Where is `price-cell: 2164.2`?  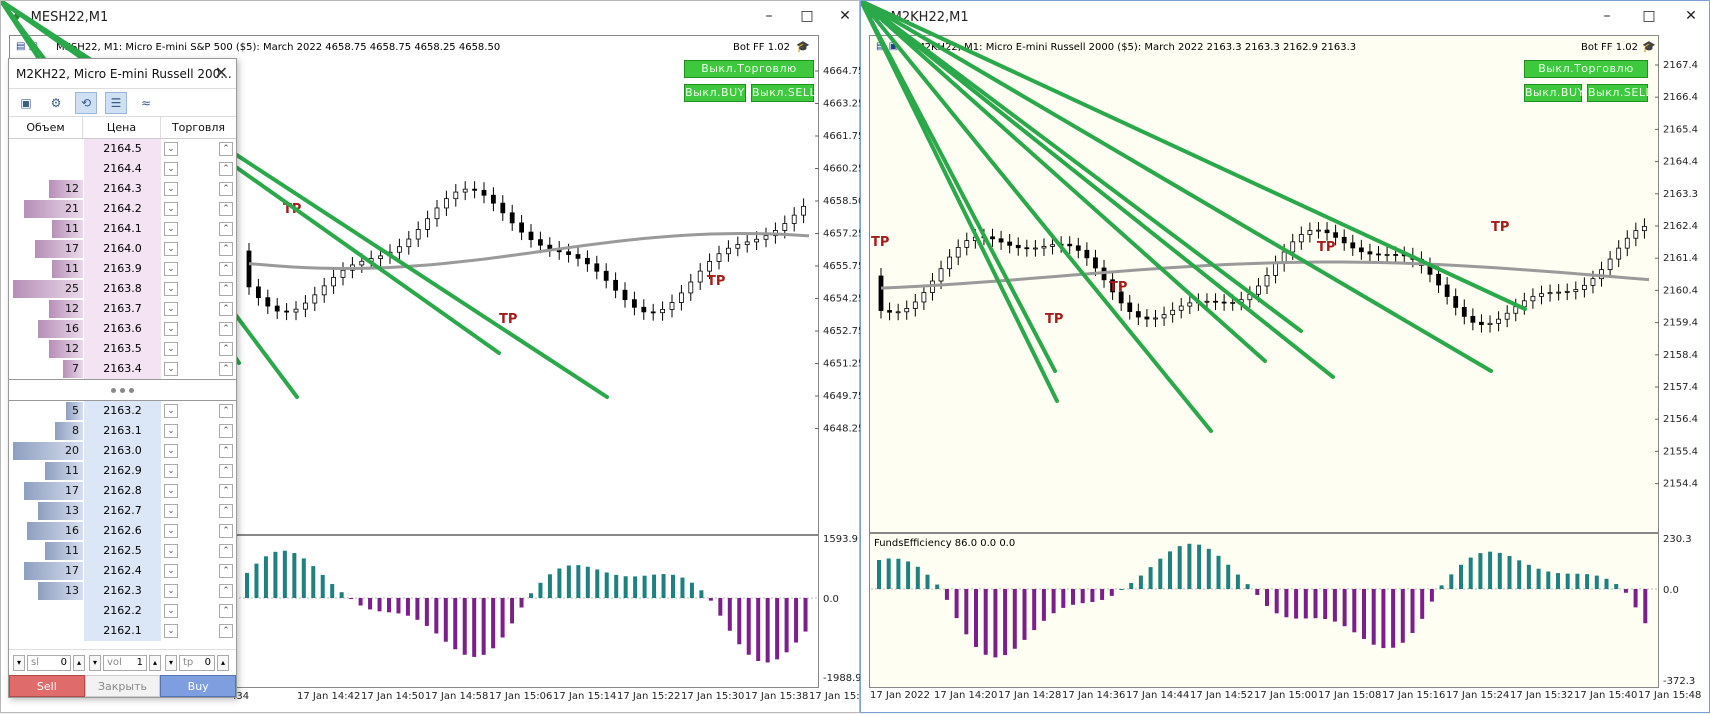 price-cell: 2164.2 is located at coordinates (122, 209).